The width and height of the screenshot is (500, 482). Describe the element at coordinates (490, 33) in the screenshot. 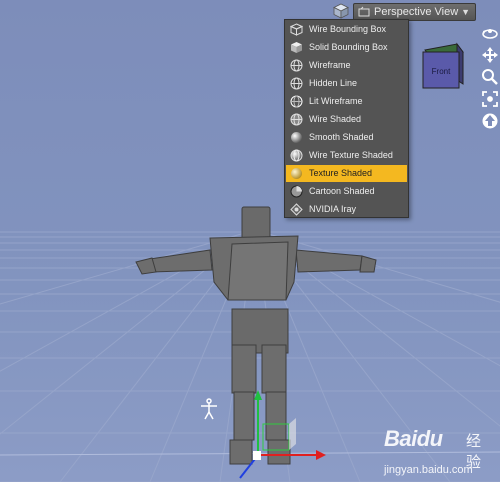

I see `orbit-icon` at that location.